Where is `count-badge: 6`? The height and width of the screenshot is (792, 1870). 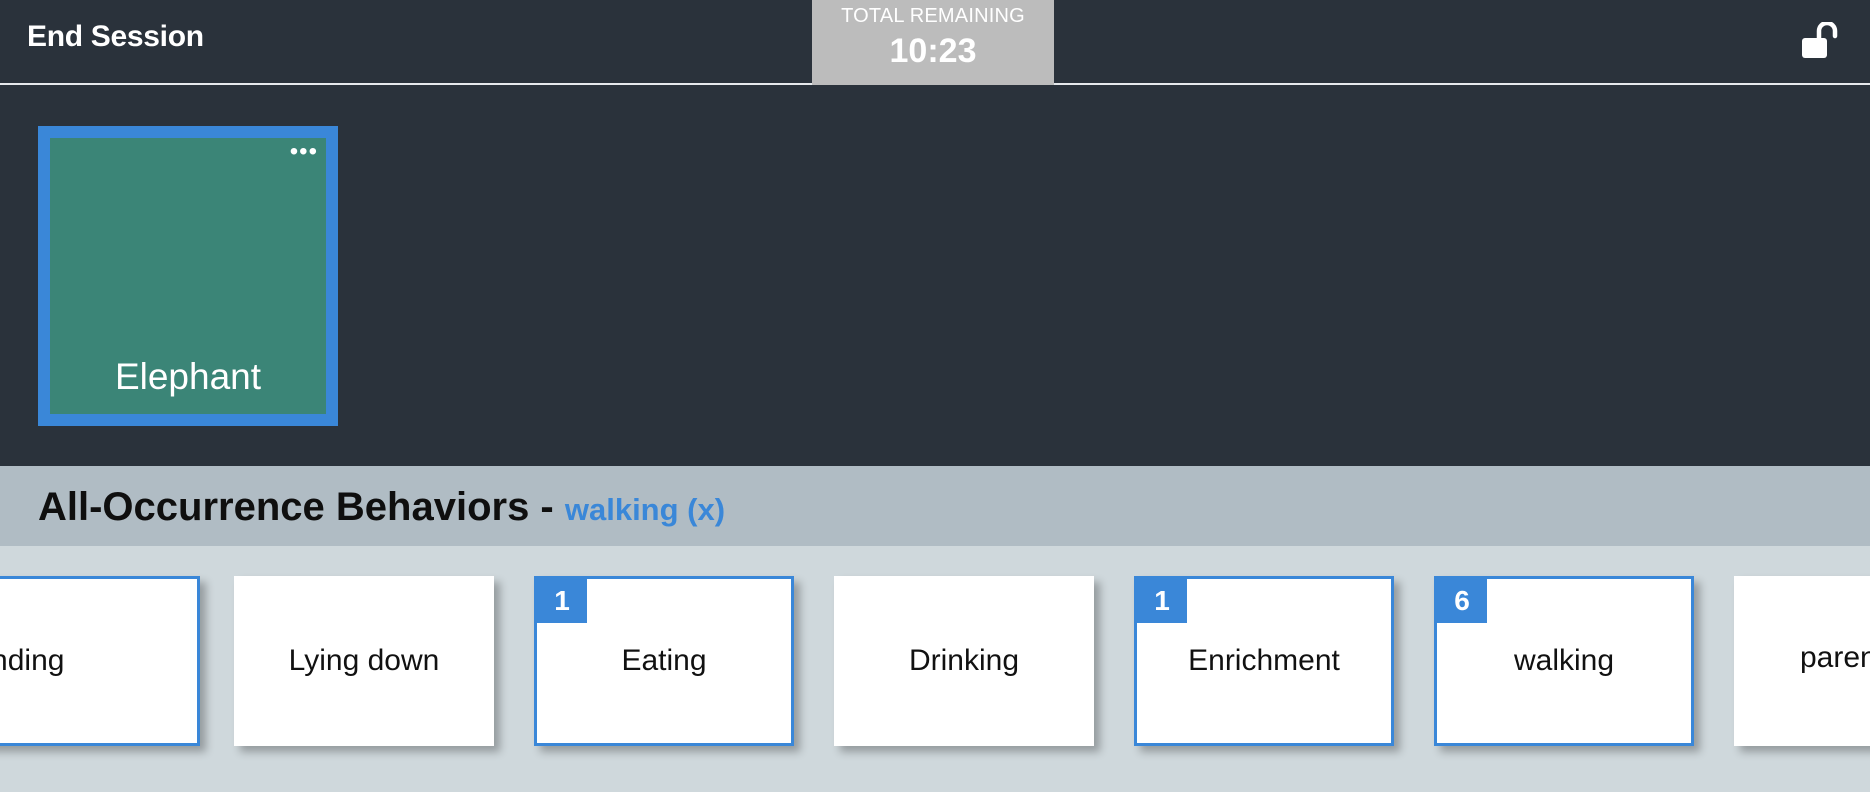 count-badge: 6 is located at coordinates (1462, 601).